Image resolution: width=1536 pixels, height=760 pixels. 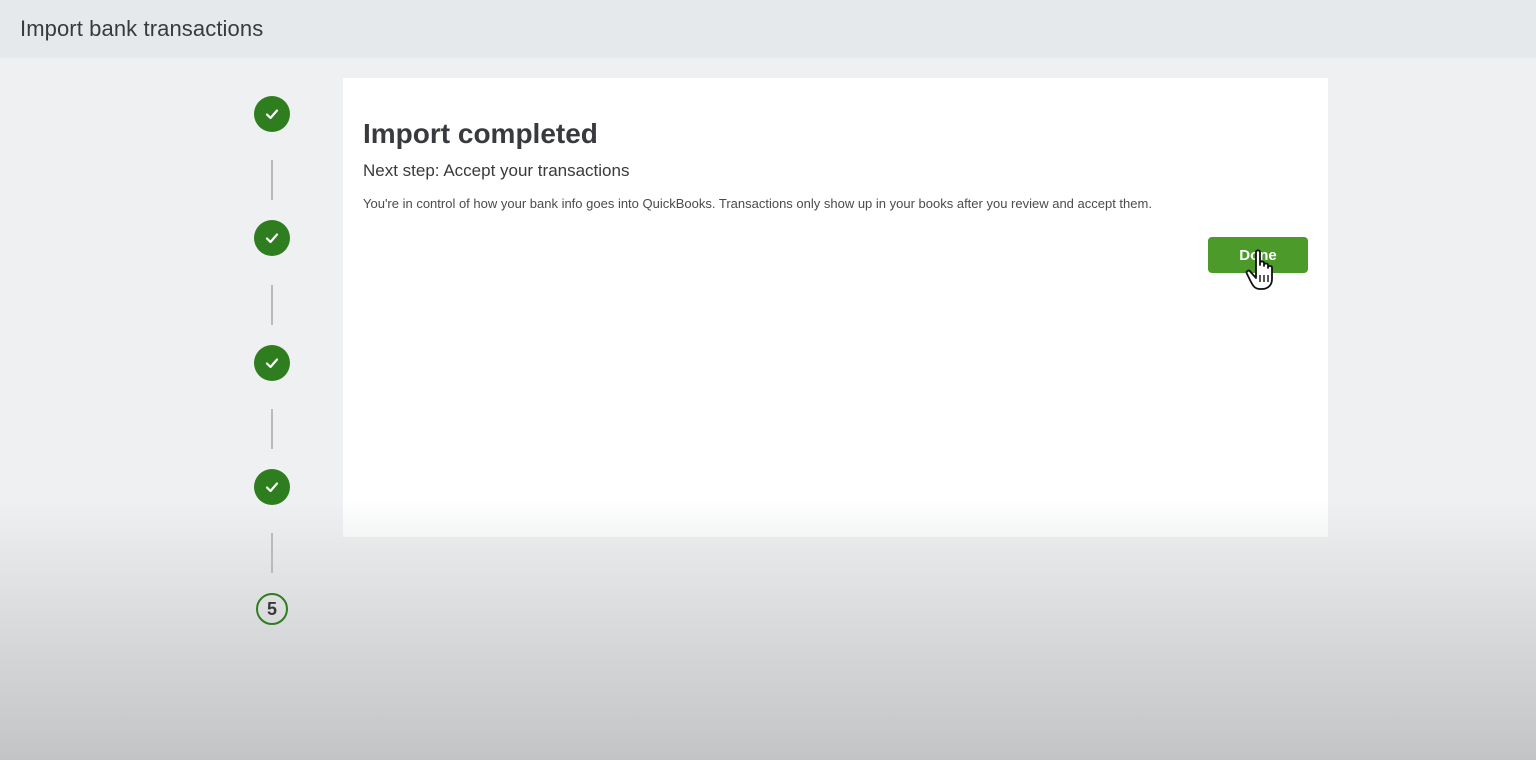 I want to click on page-title: Import bank transactions, so click(x=142, y=28).